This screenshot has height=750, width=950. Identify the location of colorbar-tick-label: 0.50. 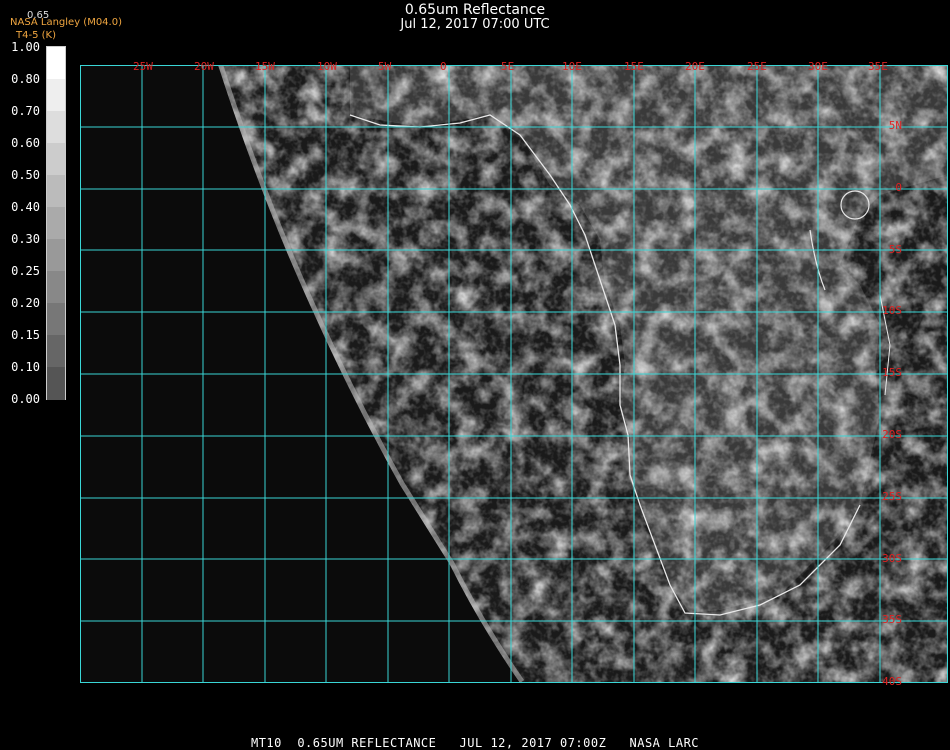
(25, 175).